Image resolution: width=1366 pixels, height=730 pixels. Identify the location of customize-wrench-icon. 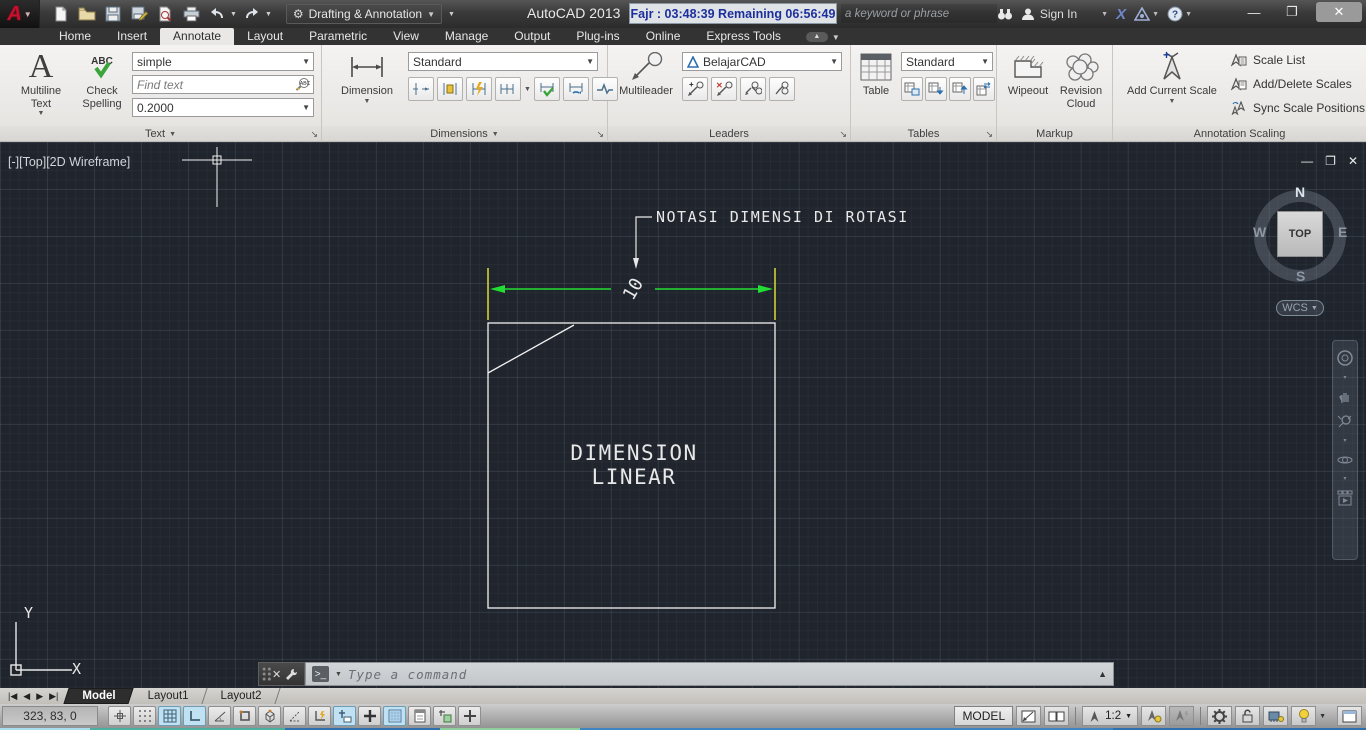
(291, 674).